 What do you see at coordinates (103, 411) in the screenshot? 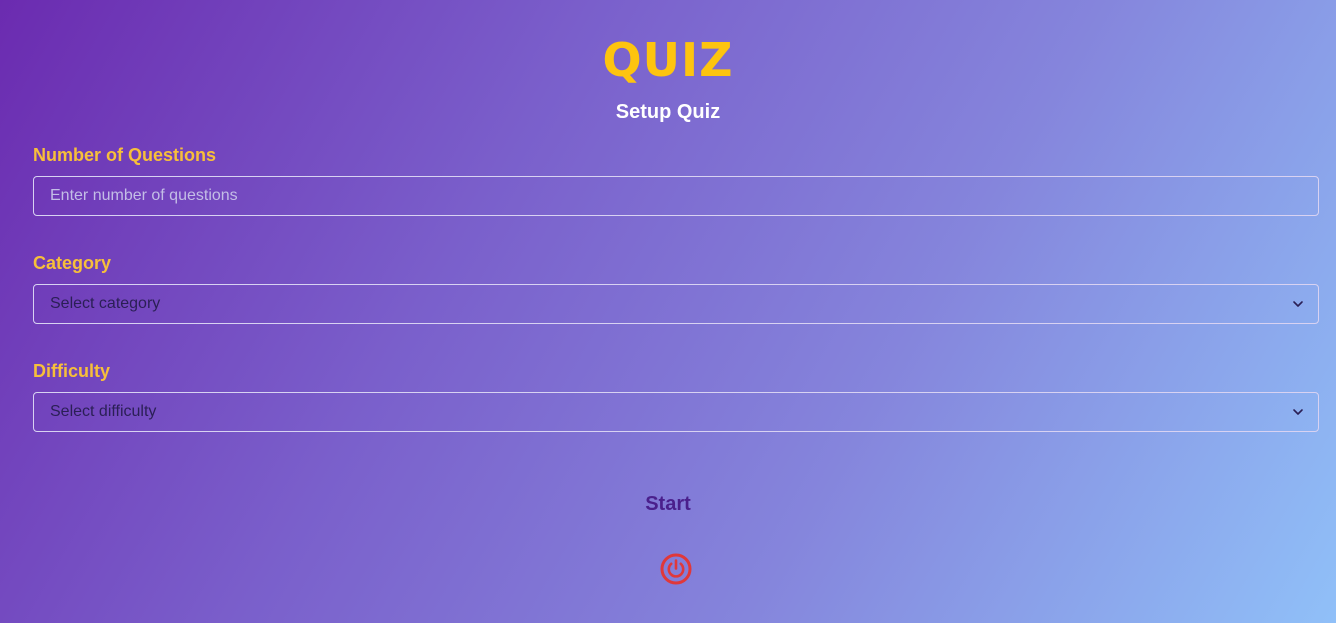
I see `difficulty-select-value: Select difficulty` at bounding box center [103, 411].